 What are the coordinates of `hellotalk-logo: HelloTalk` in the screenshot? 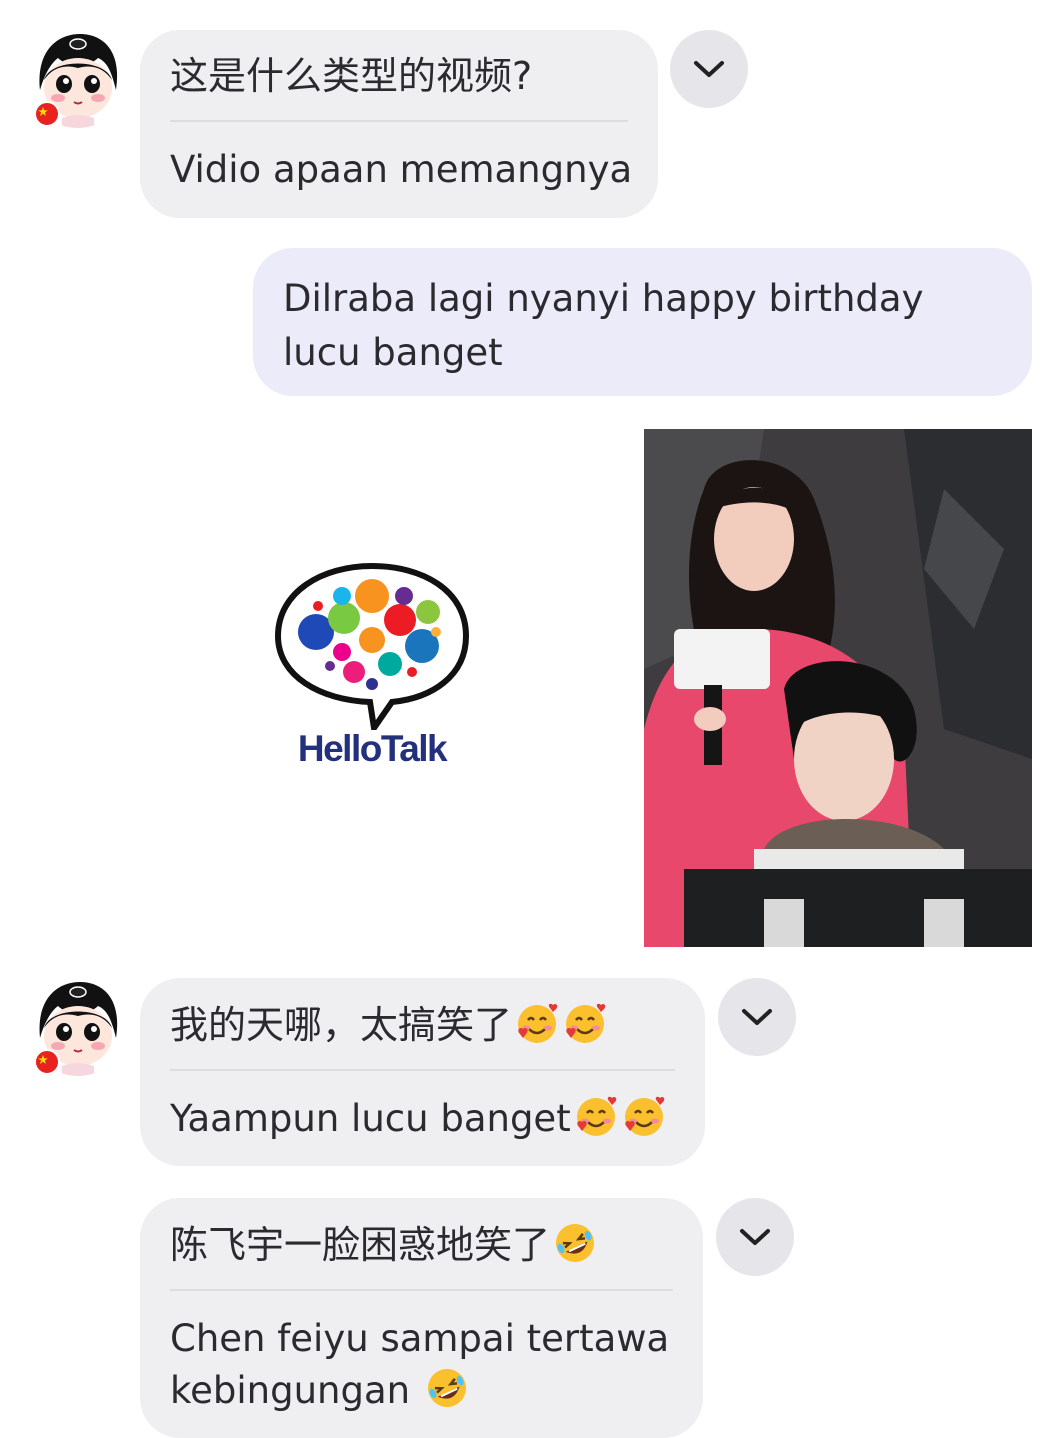 It's located at (372, 670).